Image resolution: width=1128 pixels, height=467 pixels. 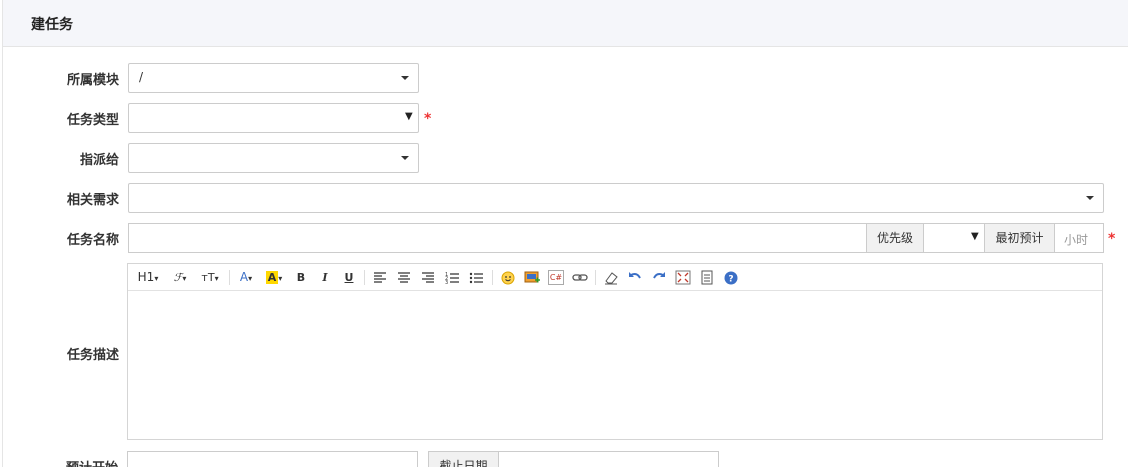 I want to click on font-color-button: A▾, so click(x=246, y=277).